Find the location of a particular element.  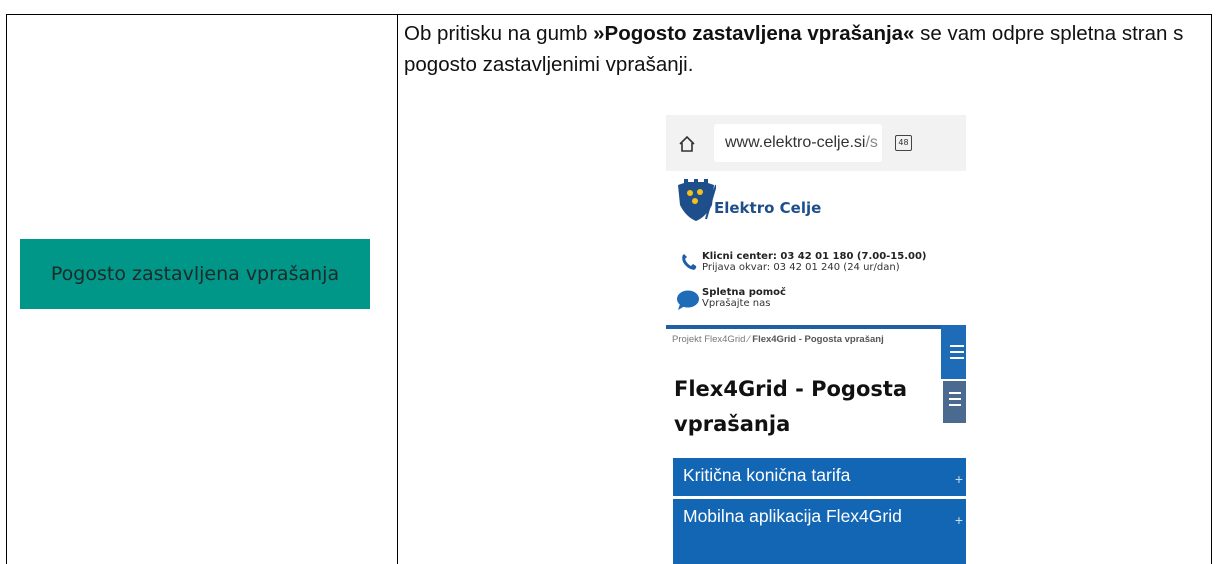

url-main: www.elektro-celje.si is located at coordinates (795, 142).